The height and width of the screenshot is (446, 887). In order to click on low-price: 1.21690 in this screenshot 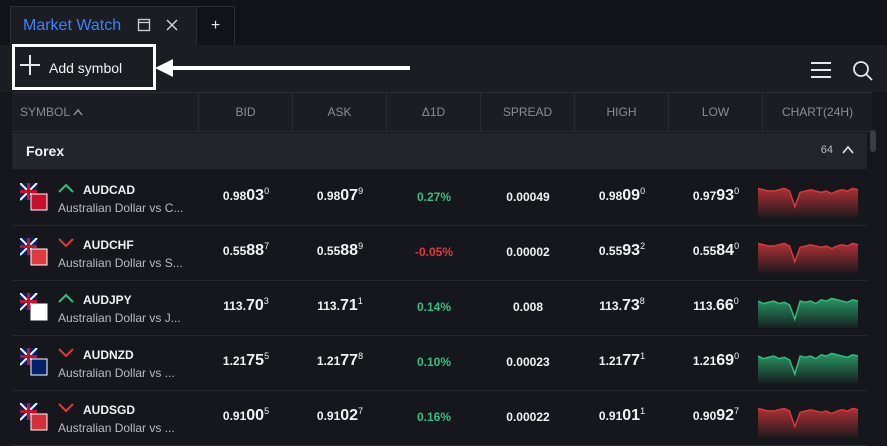, I will do `click(716, 360)`.